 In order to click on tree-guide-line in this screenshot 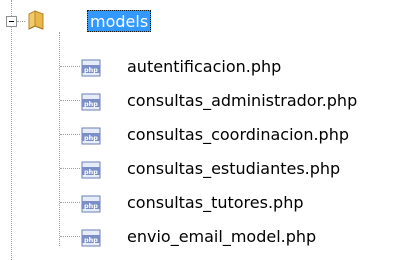, I will do `click(11, 130)`.